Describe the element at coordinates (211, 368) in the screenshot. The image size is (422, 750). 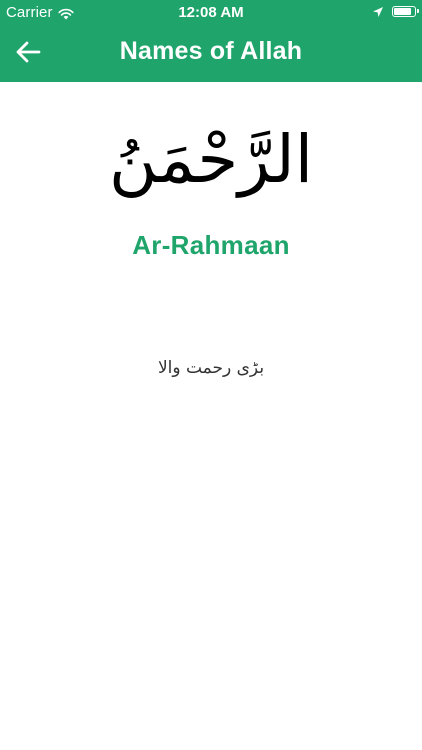
I see `urdu-meaning: بڑی رحمت والا` at that location.